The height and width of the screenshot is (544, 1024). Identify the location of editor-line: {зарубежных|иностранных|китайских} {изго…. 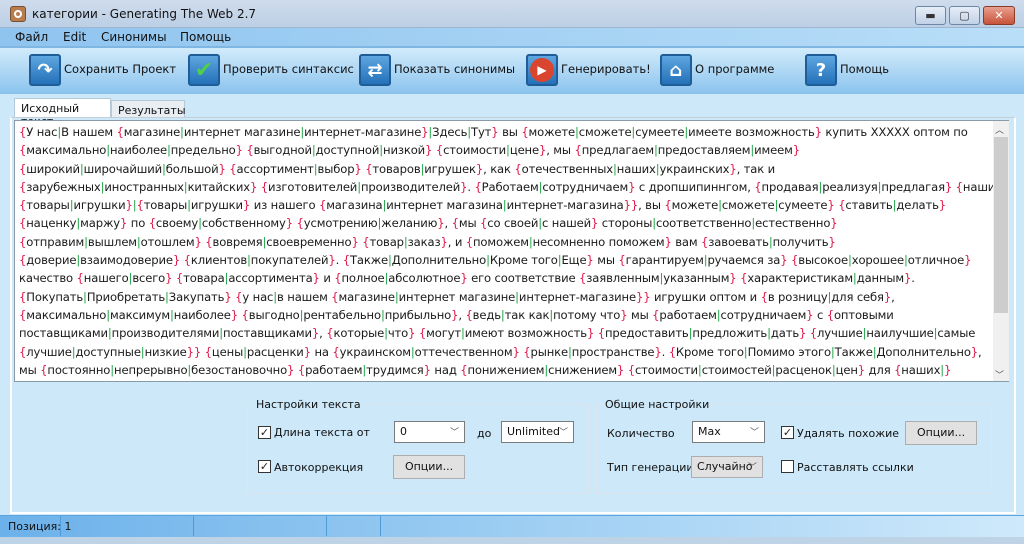
(506, 186).